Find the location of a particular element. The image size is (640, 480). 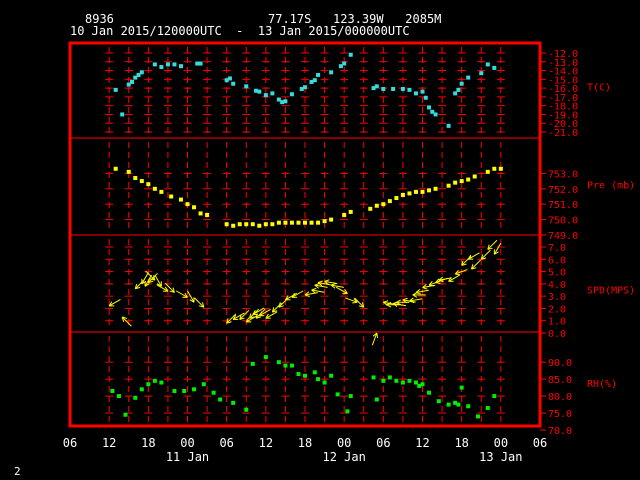

panel-label-pressure: Pre (mb) is located at coordinates (611, 186).